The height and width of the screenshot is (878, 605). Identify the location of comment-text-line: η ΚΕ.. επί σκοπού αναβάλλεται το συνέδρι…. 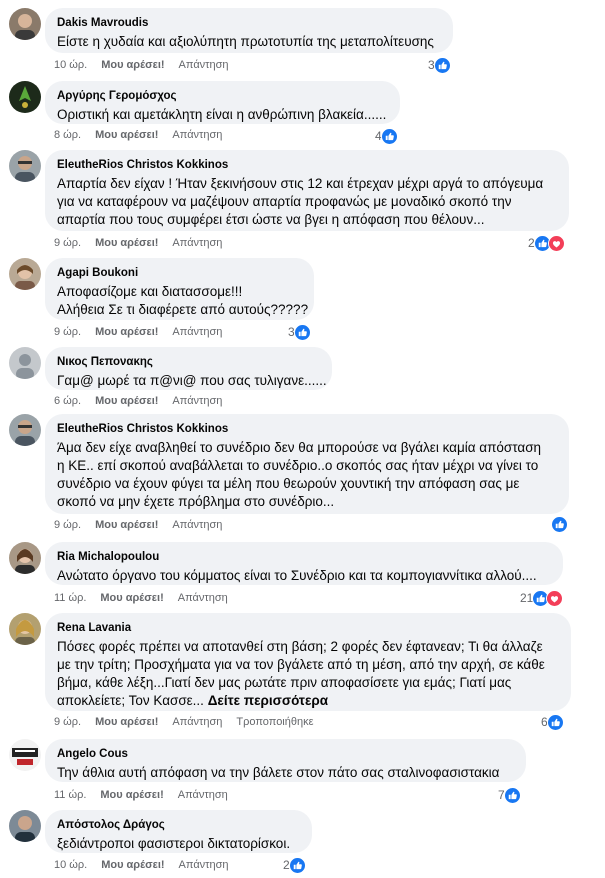
(298, 465).